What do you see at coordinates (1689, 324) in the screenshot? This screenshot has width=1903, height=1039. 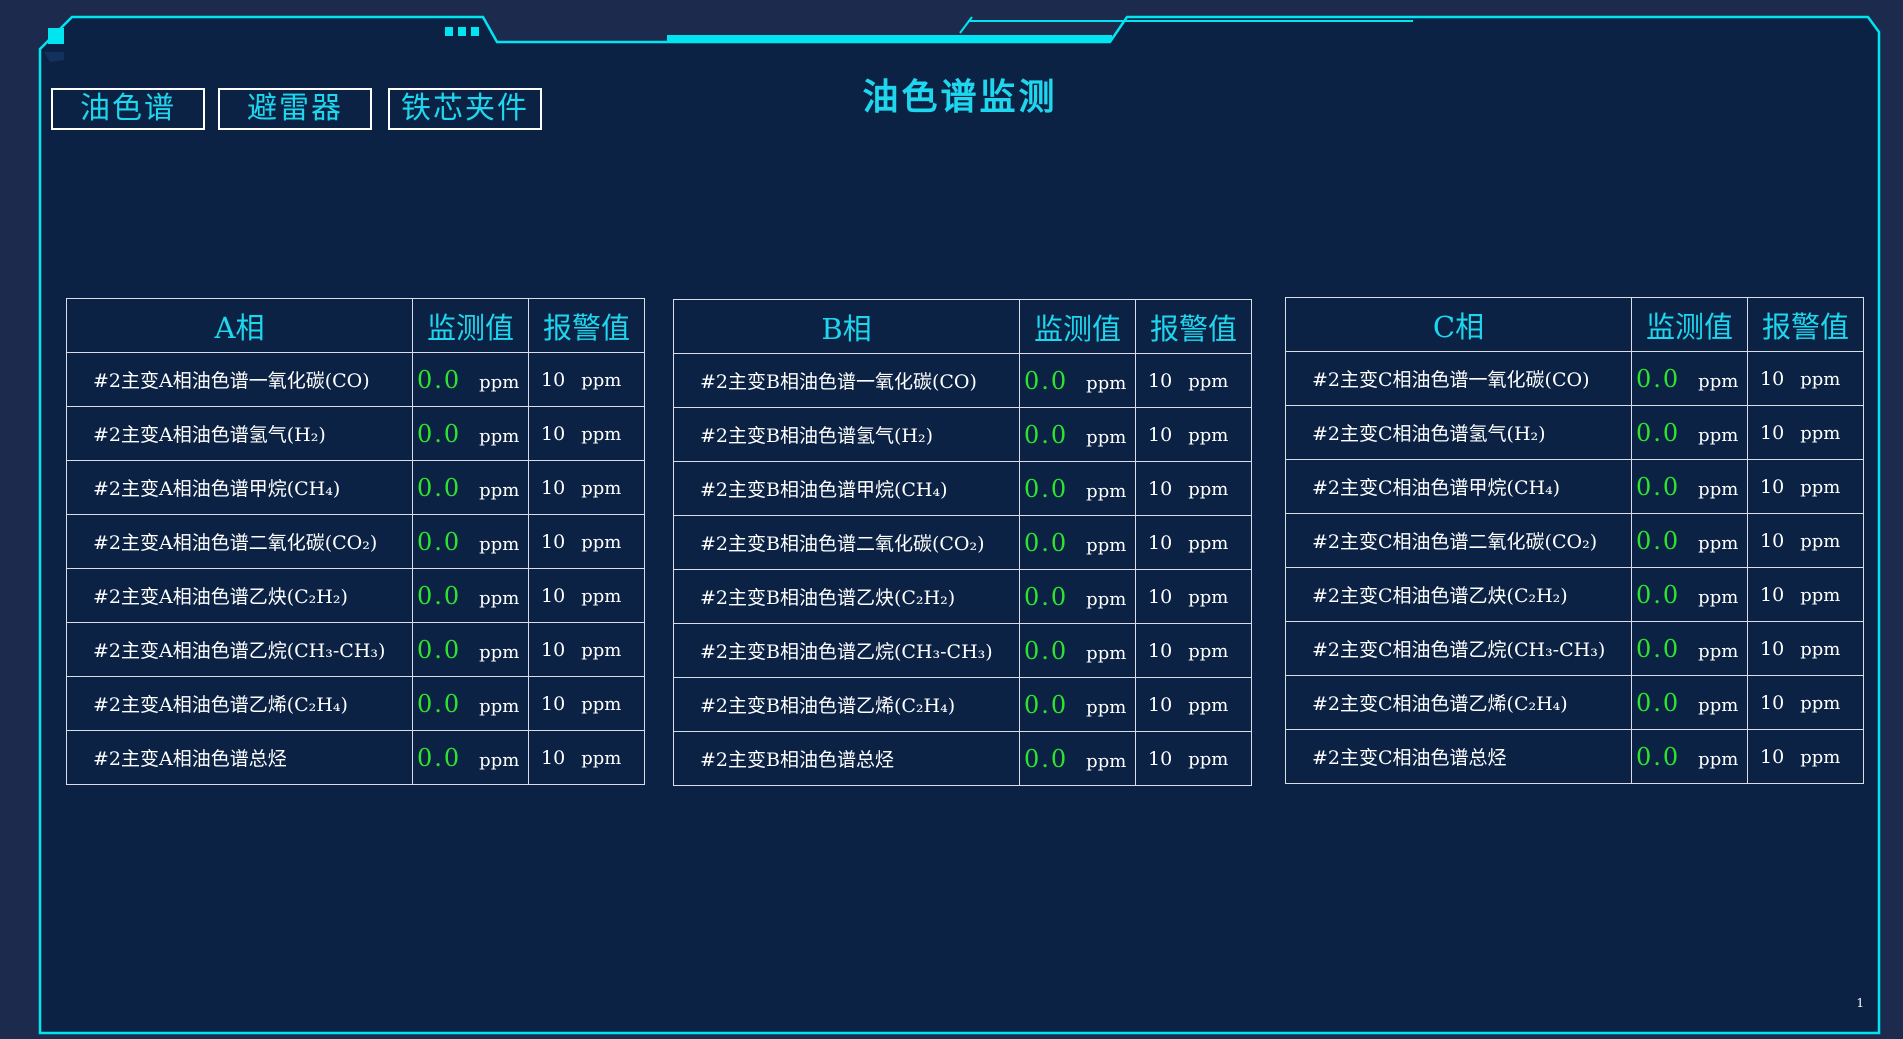 I see `monitor-value-header: 监测值` at bounding box center [1689, 324].